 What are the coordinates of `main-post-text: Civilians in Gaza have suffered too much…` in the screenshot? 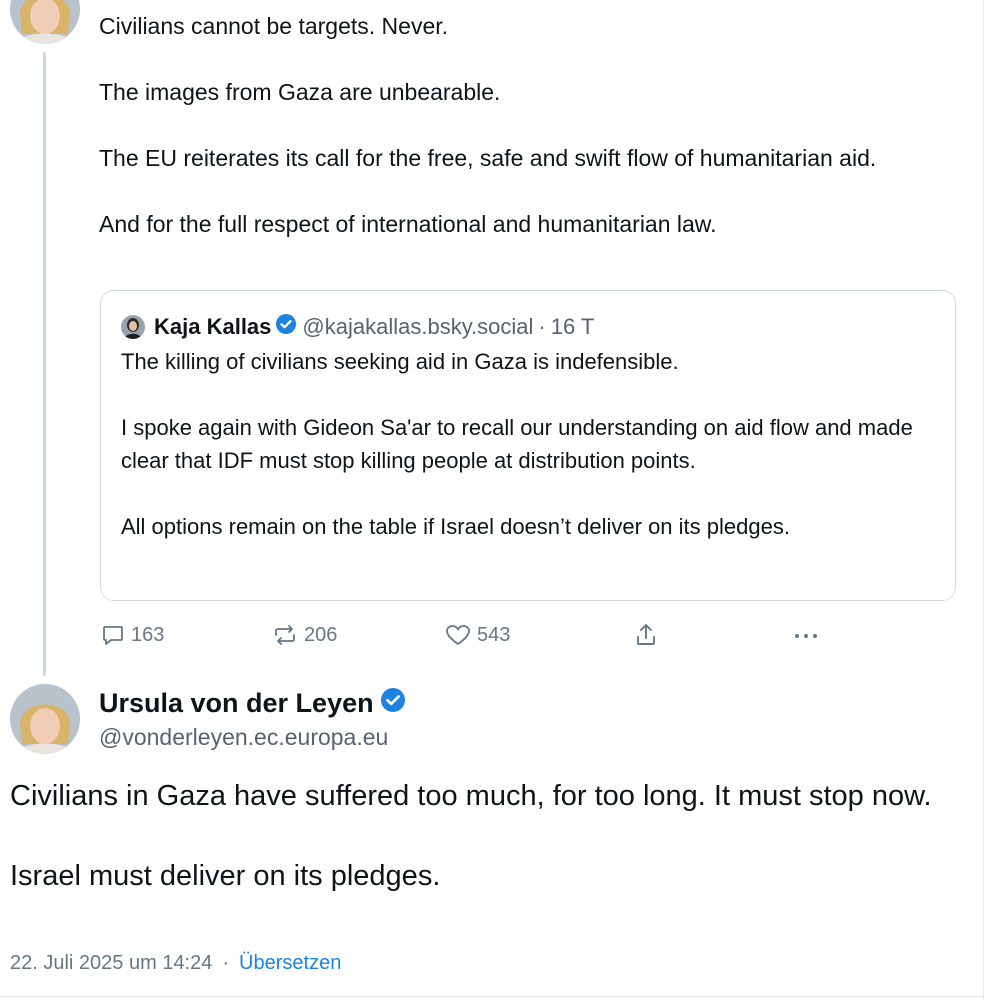 It's located at (490, 836).